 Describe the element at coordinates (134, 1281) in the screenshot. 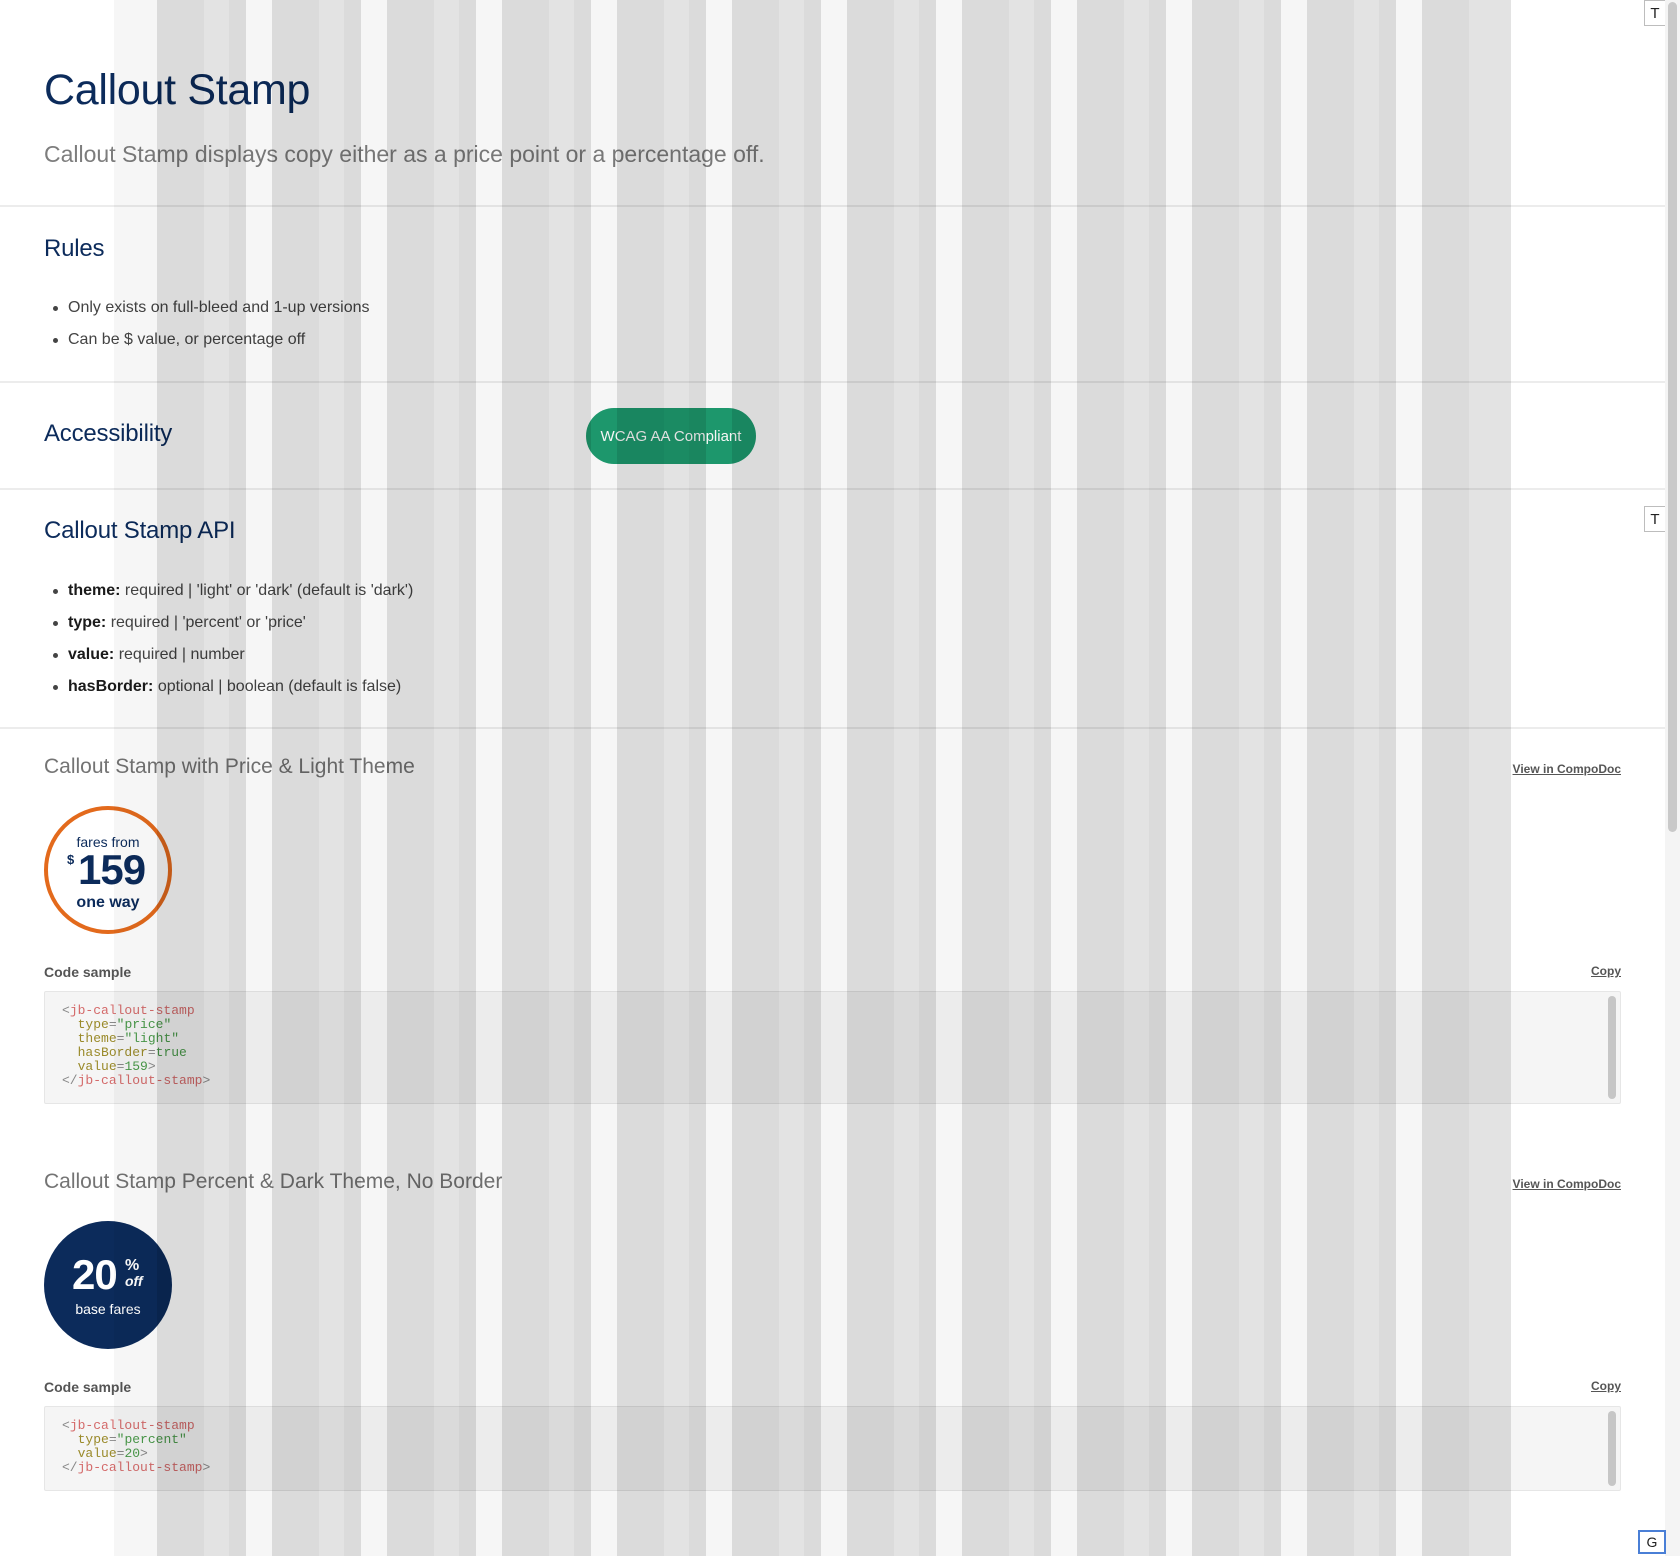

I see `stamp-off: off` at that location.